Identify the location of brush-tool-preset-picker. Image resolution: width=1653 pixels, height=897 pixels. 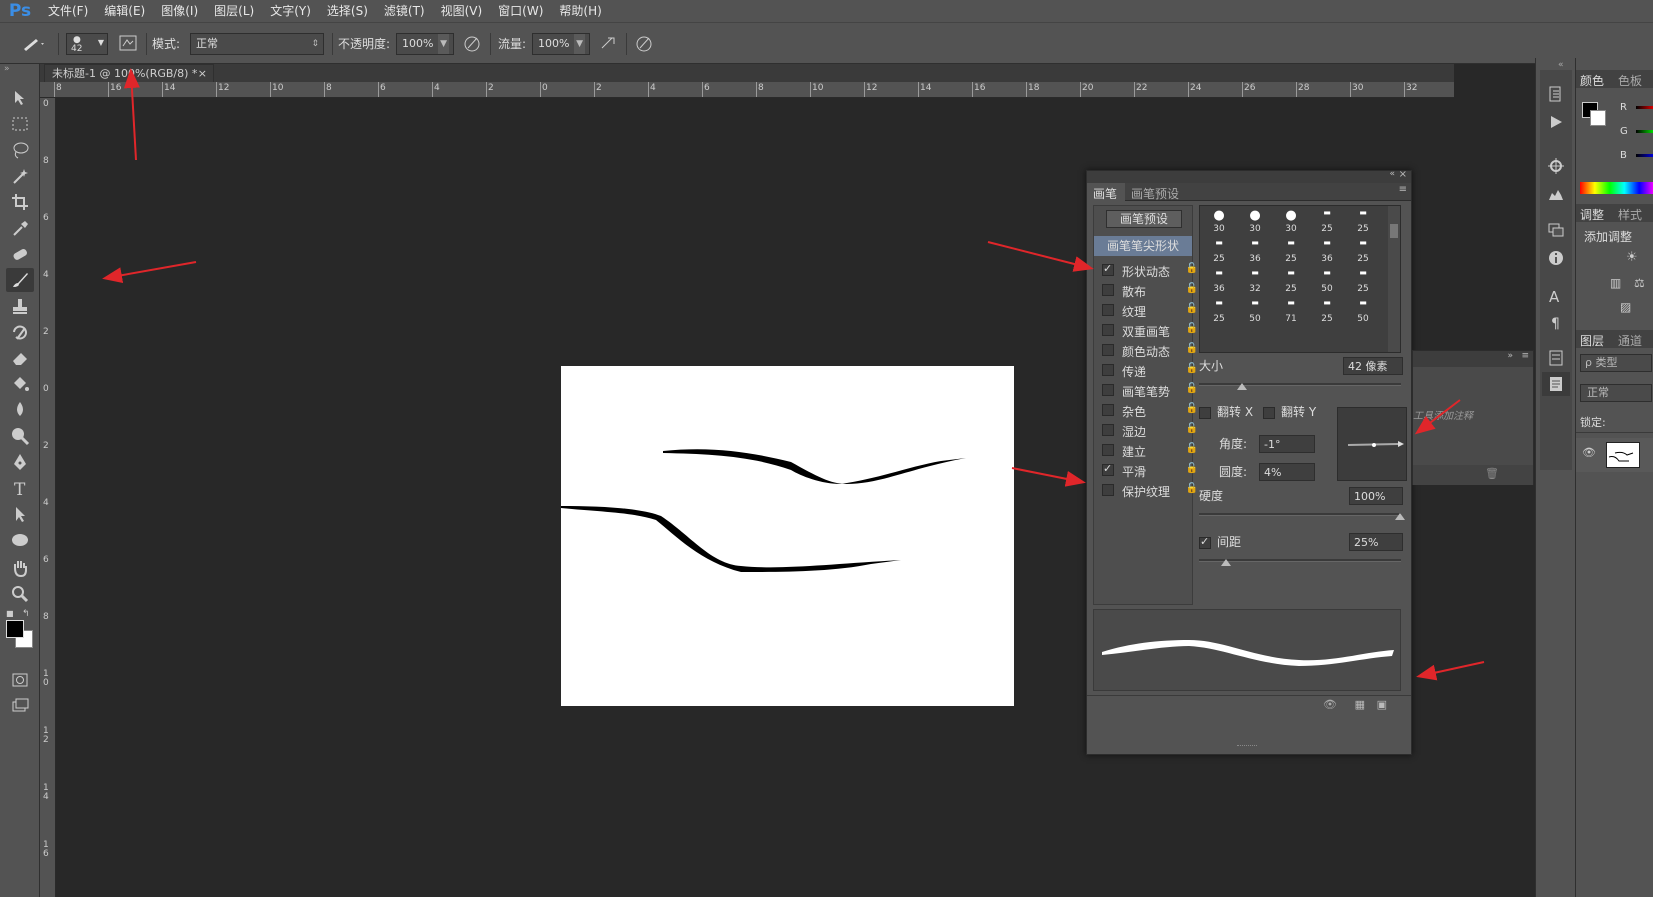
(33, 44).